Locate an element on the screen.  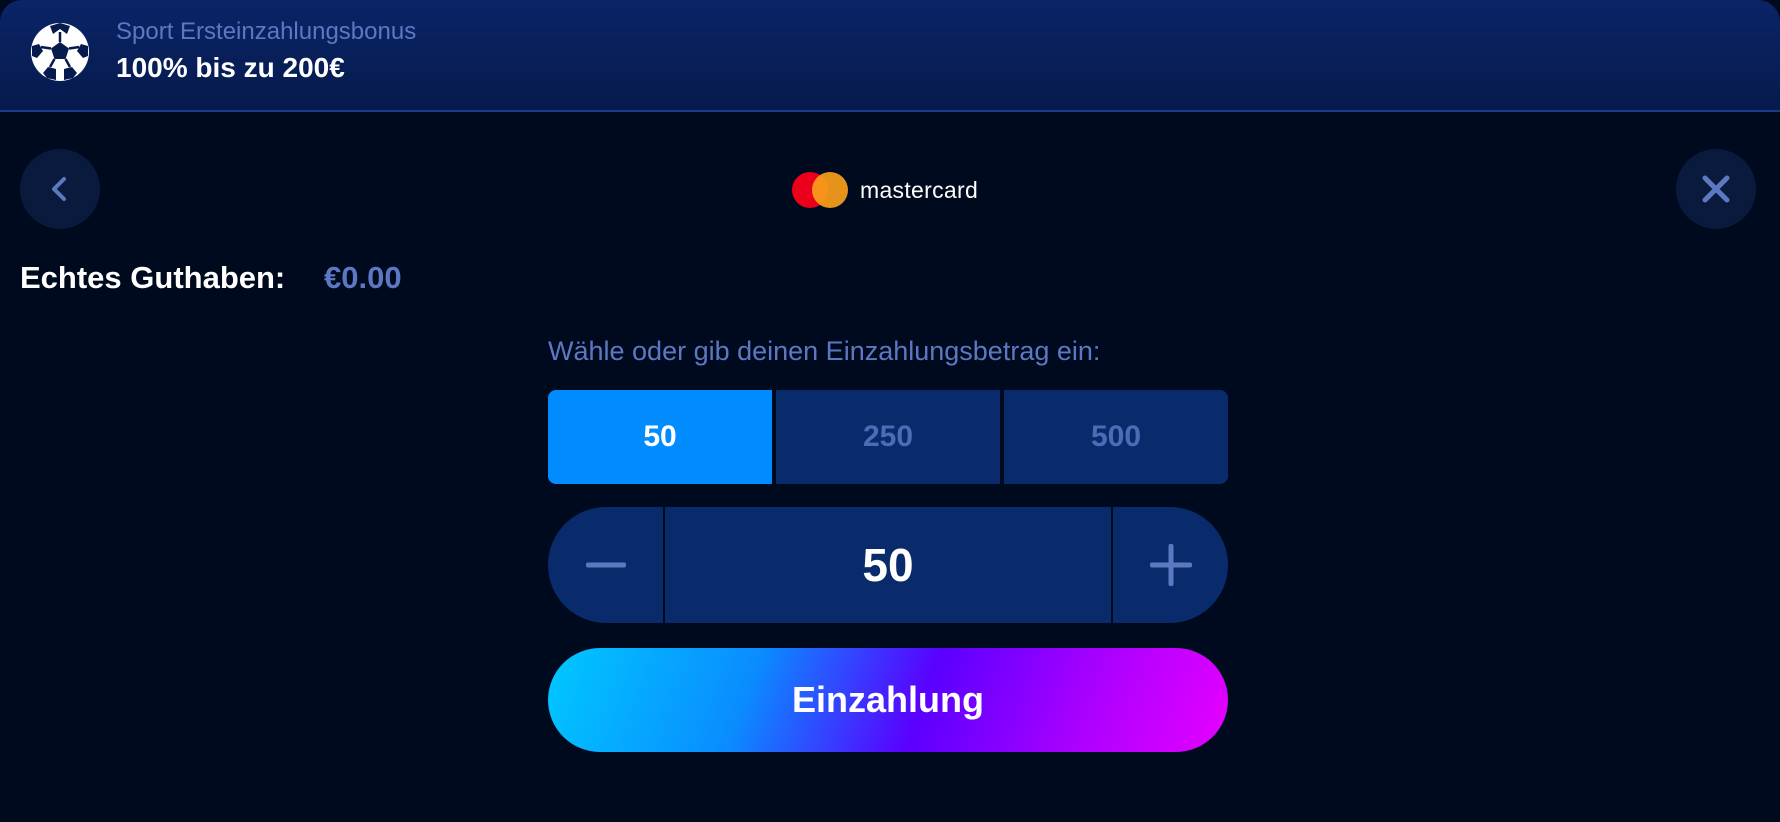
amount-input: 50 is located at coordinates (888, 565).